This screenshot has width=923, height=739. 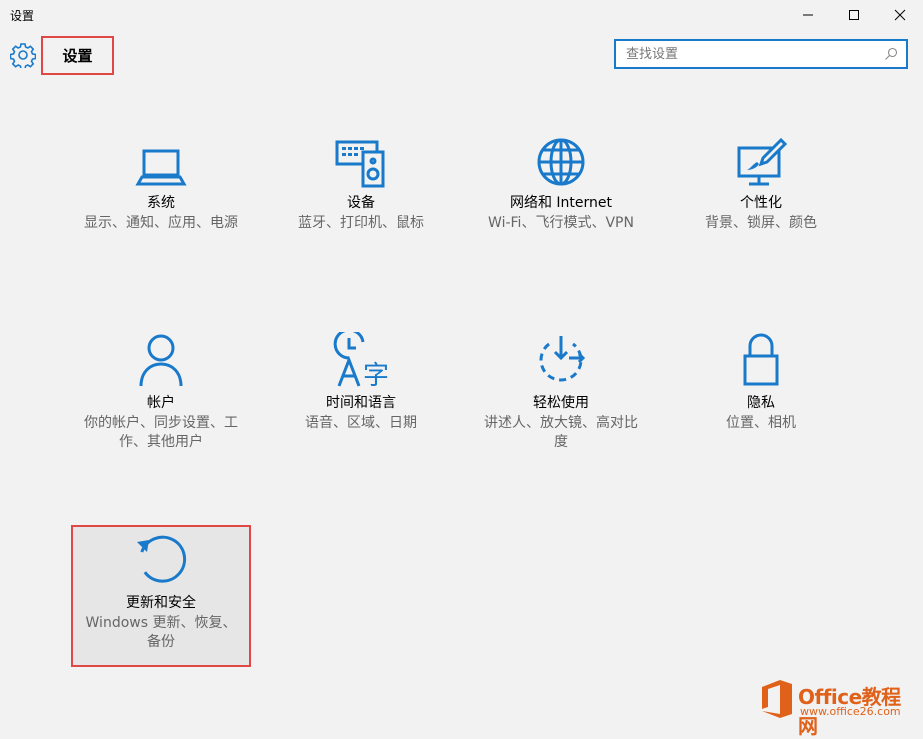 What do you see at coordinates (561, 432) in the screenshot?
I see `tile-description: 讲述人、放大镜、高对比度` at bounding box center [561, 432].